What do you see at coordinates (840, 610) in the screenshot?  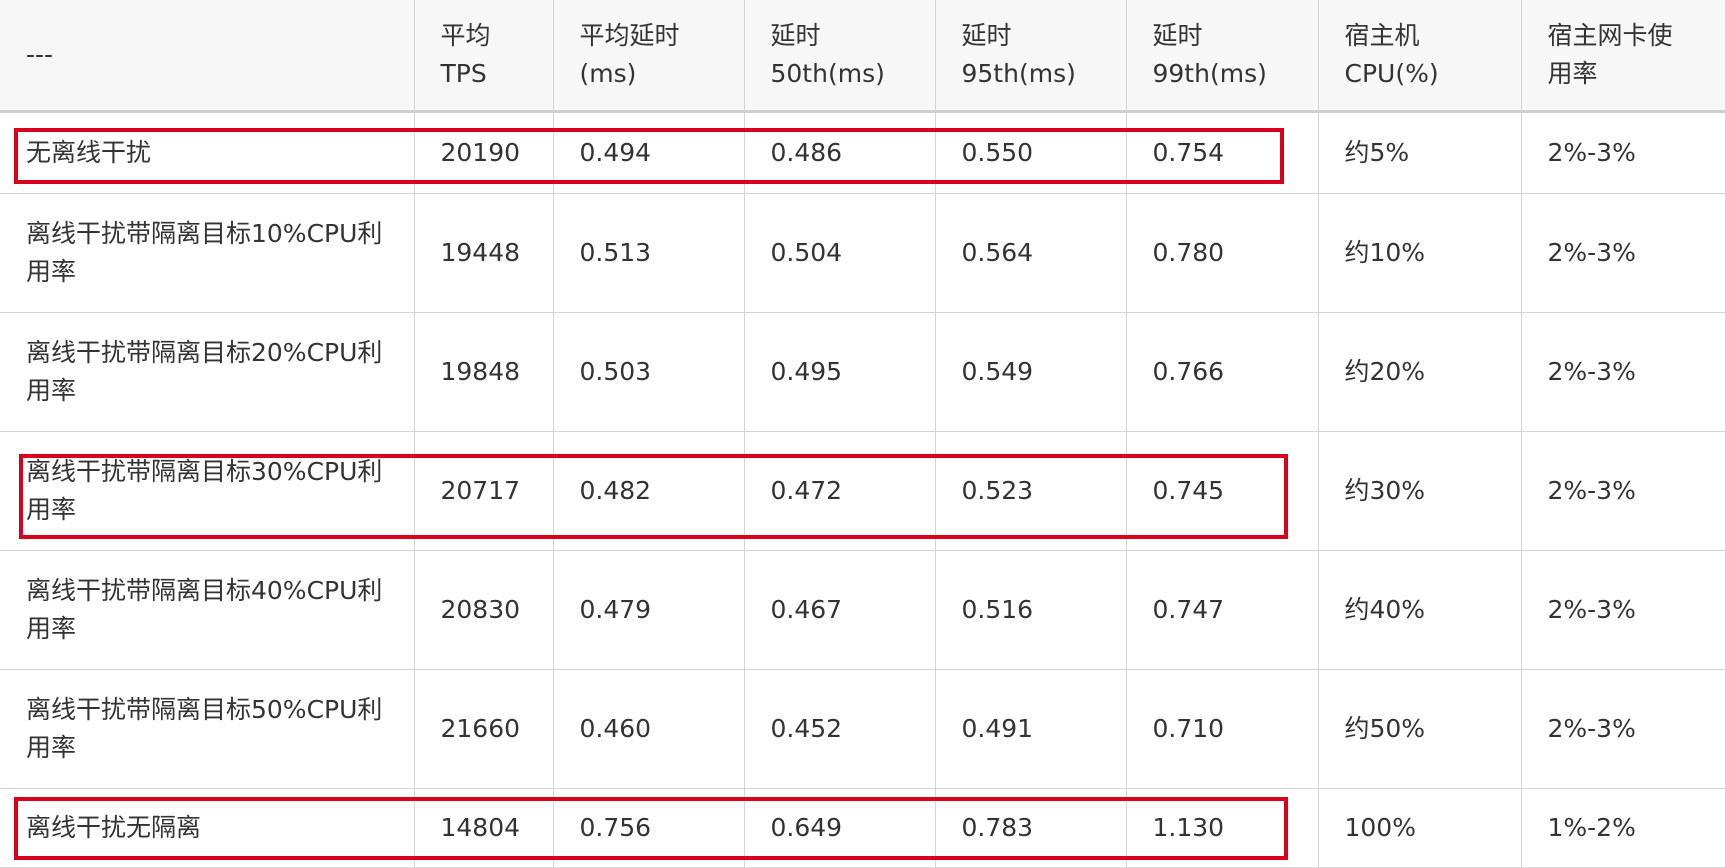 I see `cell-p50: 0.467` at bounding box center [840, 610].